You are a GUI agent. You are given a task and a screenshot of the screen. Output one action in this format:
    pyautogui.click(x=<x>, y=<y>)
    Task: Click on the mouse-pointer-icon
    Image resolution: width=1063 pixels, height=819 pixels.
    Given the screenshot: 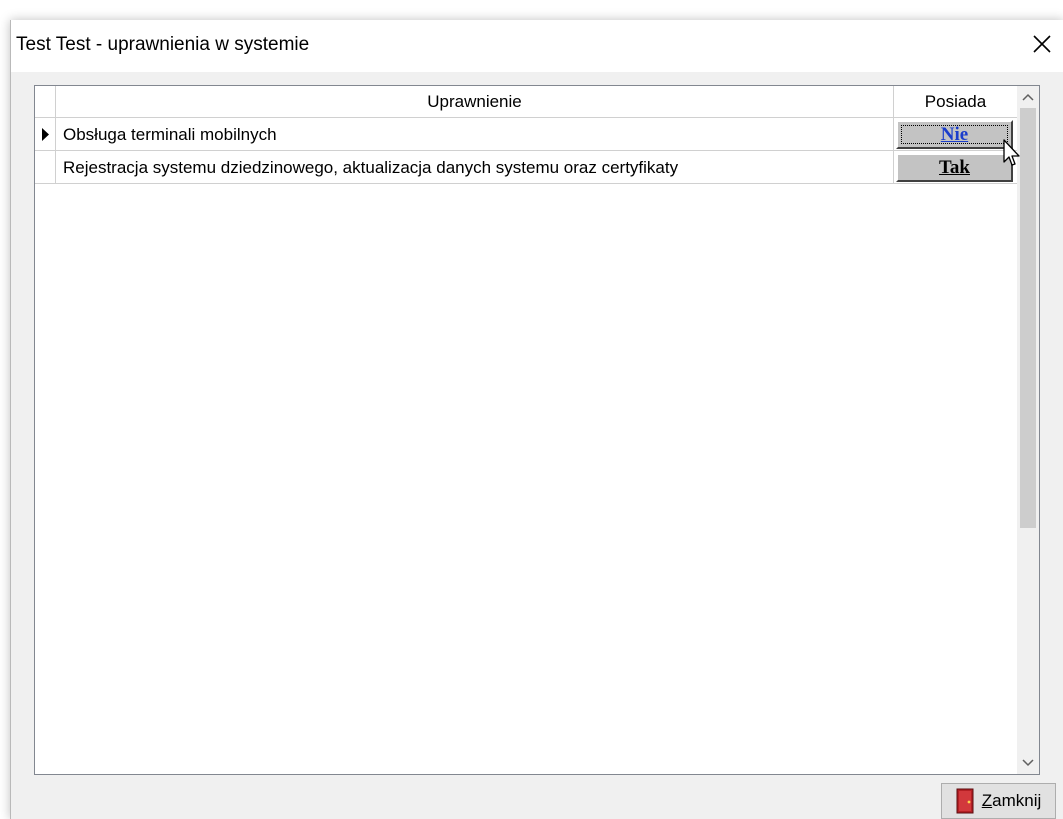 What is the action you would take?
    pyautogui.click(x=1011, y=152)
    